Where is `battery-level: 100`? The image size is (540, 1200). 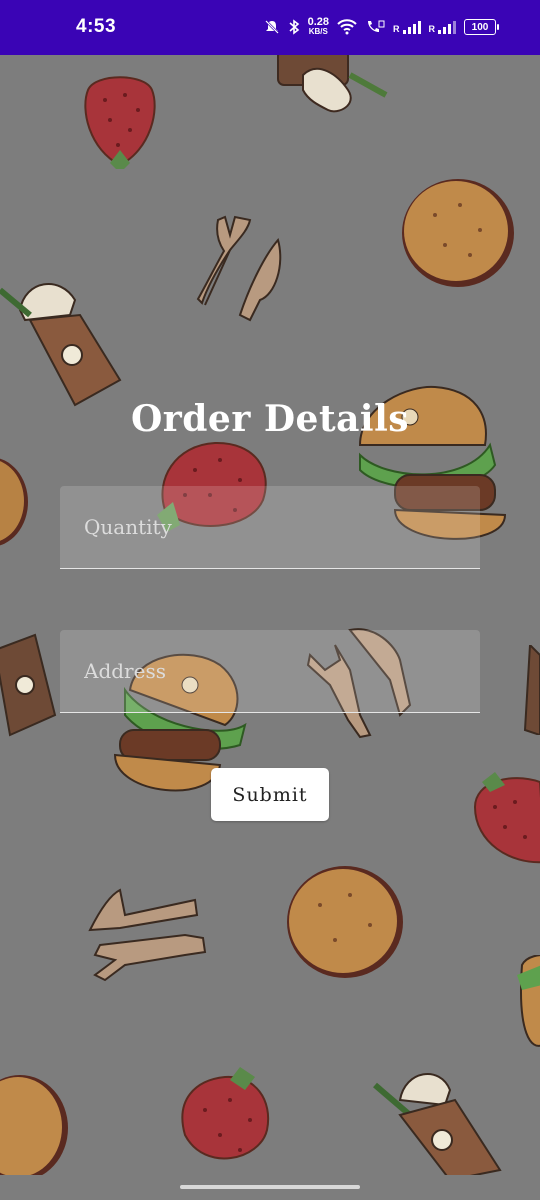 battery-level: 100 is located at coordinates (480, 27).